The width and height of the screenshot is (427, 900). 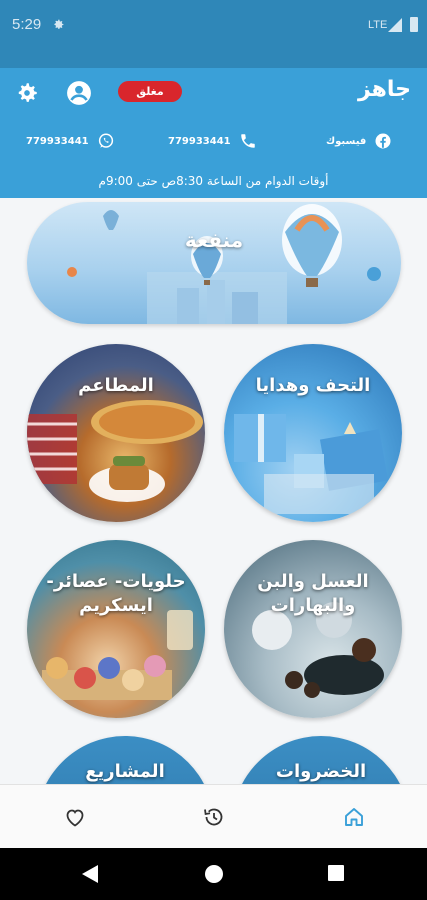 What do you see at coordinates (378, 25) in the screenshot?
I see `status-network: LTE` at bounding box center [378, 25].